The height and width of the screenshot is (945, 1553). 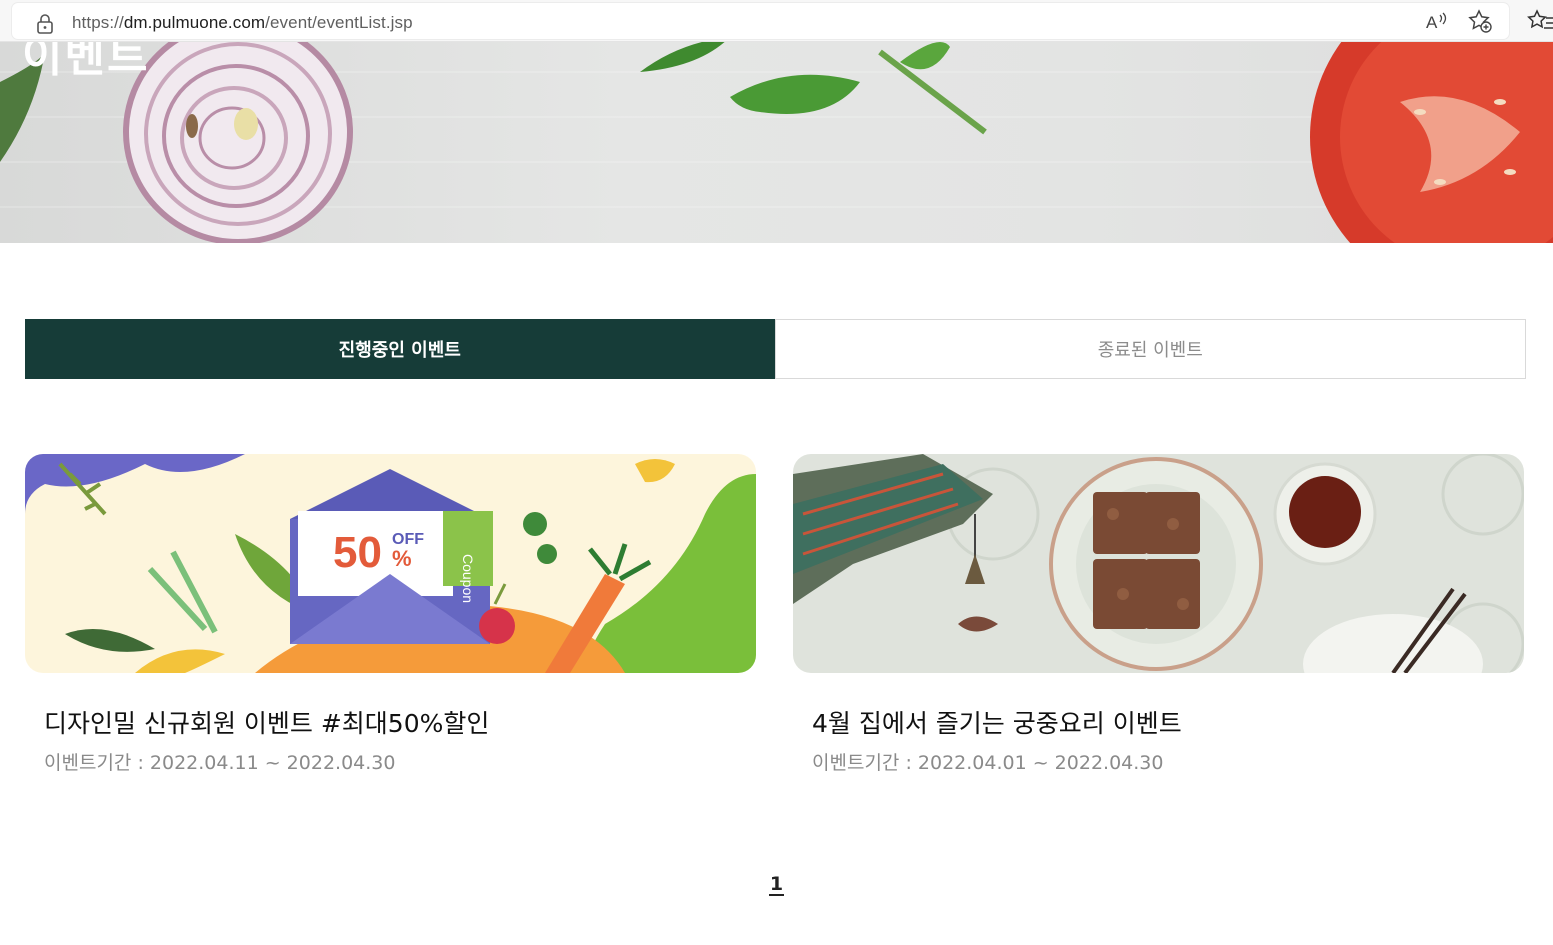 I want to click on coupon-illustration: 50 OFF % Coupon, so click(x=390, y=563).